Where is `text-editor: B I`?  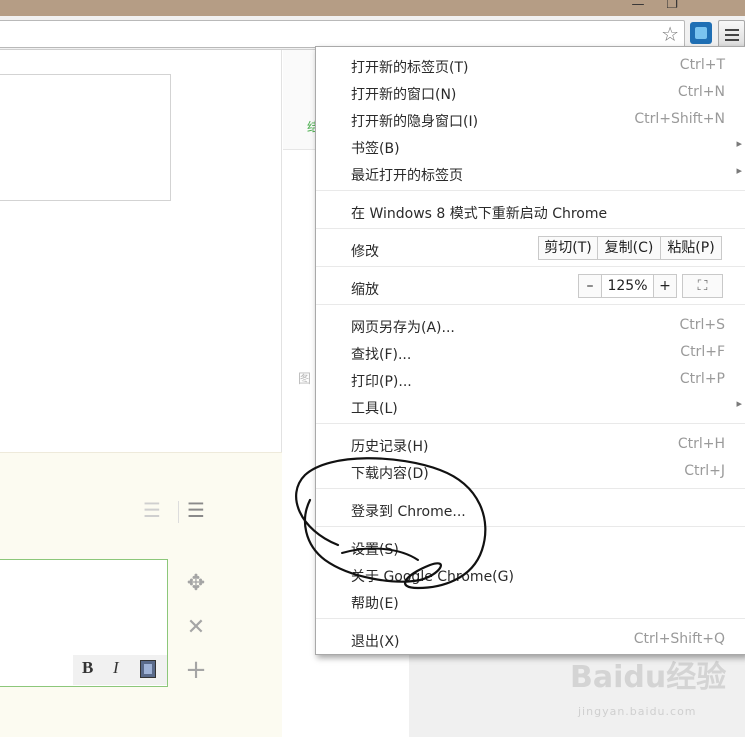 text-editor: B I is located at coordinates (84, 623).